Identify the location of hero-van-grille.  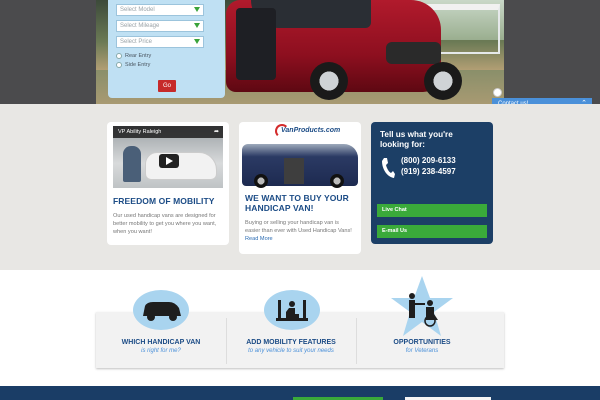
(413, 53).